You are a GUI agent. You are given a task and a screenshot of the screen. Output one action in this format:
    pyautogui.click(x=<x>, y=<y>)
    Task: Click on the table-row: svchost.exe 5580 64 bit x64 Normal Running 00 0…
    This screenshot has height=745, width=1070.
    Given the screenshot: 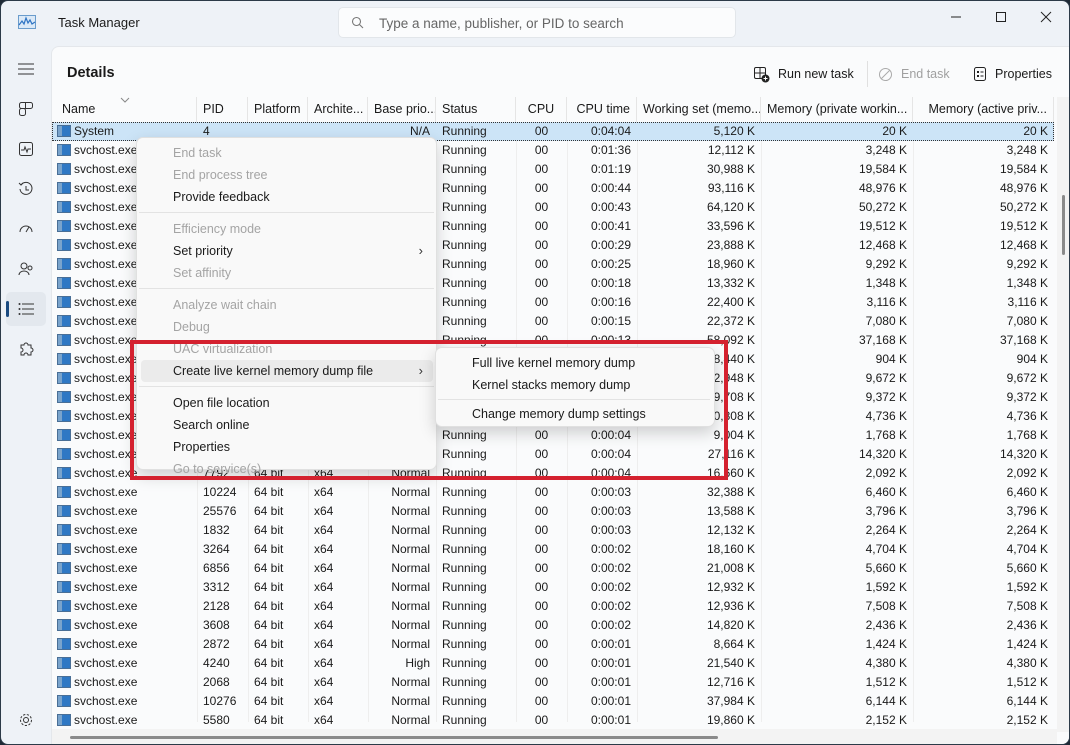 What is the action you would take?
    pyautogui.click(x=553, y=720)
    